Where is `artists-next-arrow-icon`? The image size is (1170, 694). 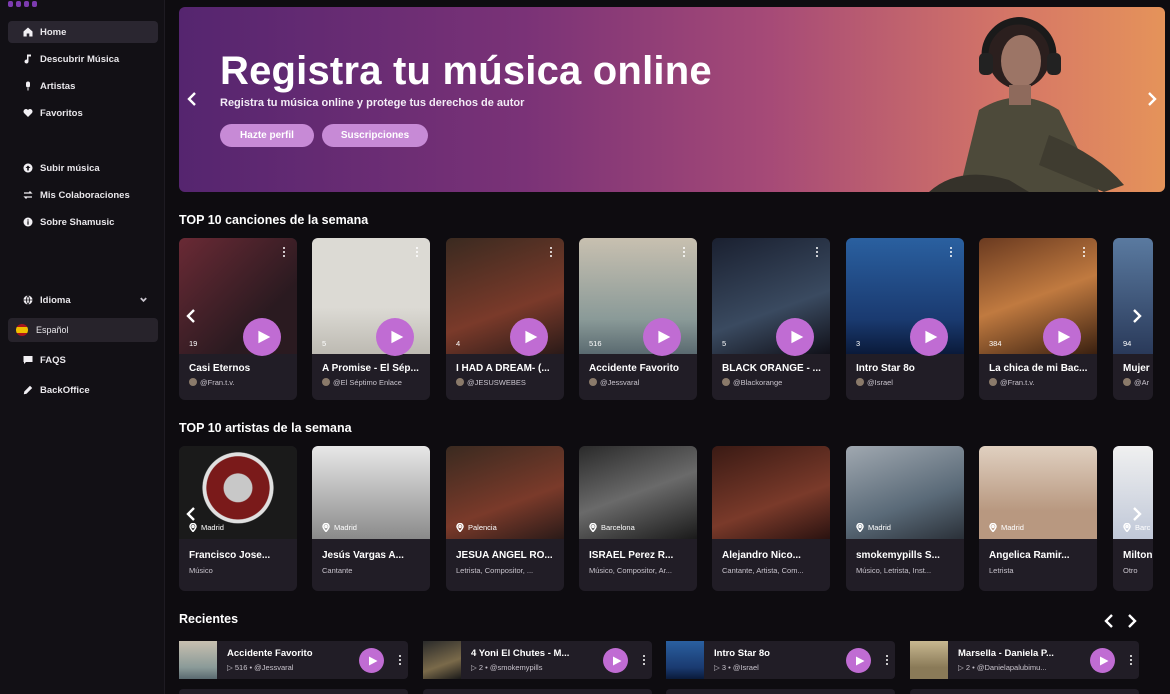
artists-next-arrow-icon is located at coordinates (1137, 514).